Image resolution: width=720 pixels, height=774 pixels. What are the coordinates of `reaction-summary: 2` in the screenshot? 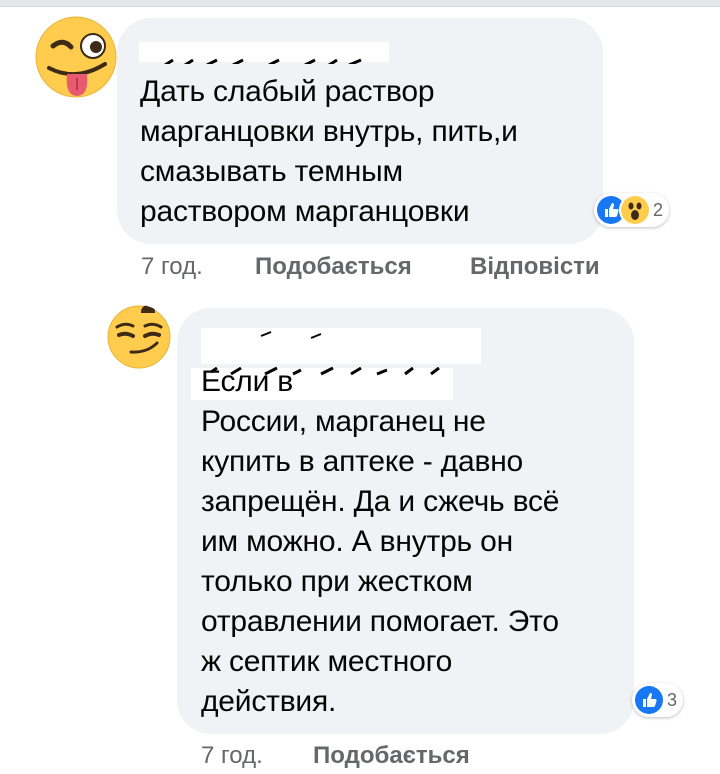 It's located at (632, 210).